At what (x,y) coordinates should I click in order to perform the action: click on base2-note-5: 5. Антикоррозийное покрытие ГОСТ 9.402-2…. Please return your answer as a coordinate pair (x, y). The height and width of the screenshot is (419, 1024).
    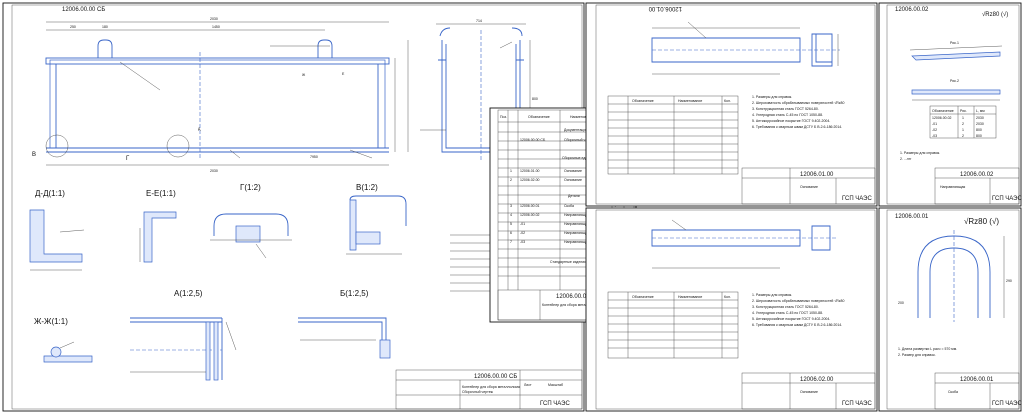
    Looking at the image, I should click on (791, 319).